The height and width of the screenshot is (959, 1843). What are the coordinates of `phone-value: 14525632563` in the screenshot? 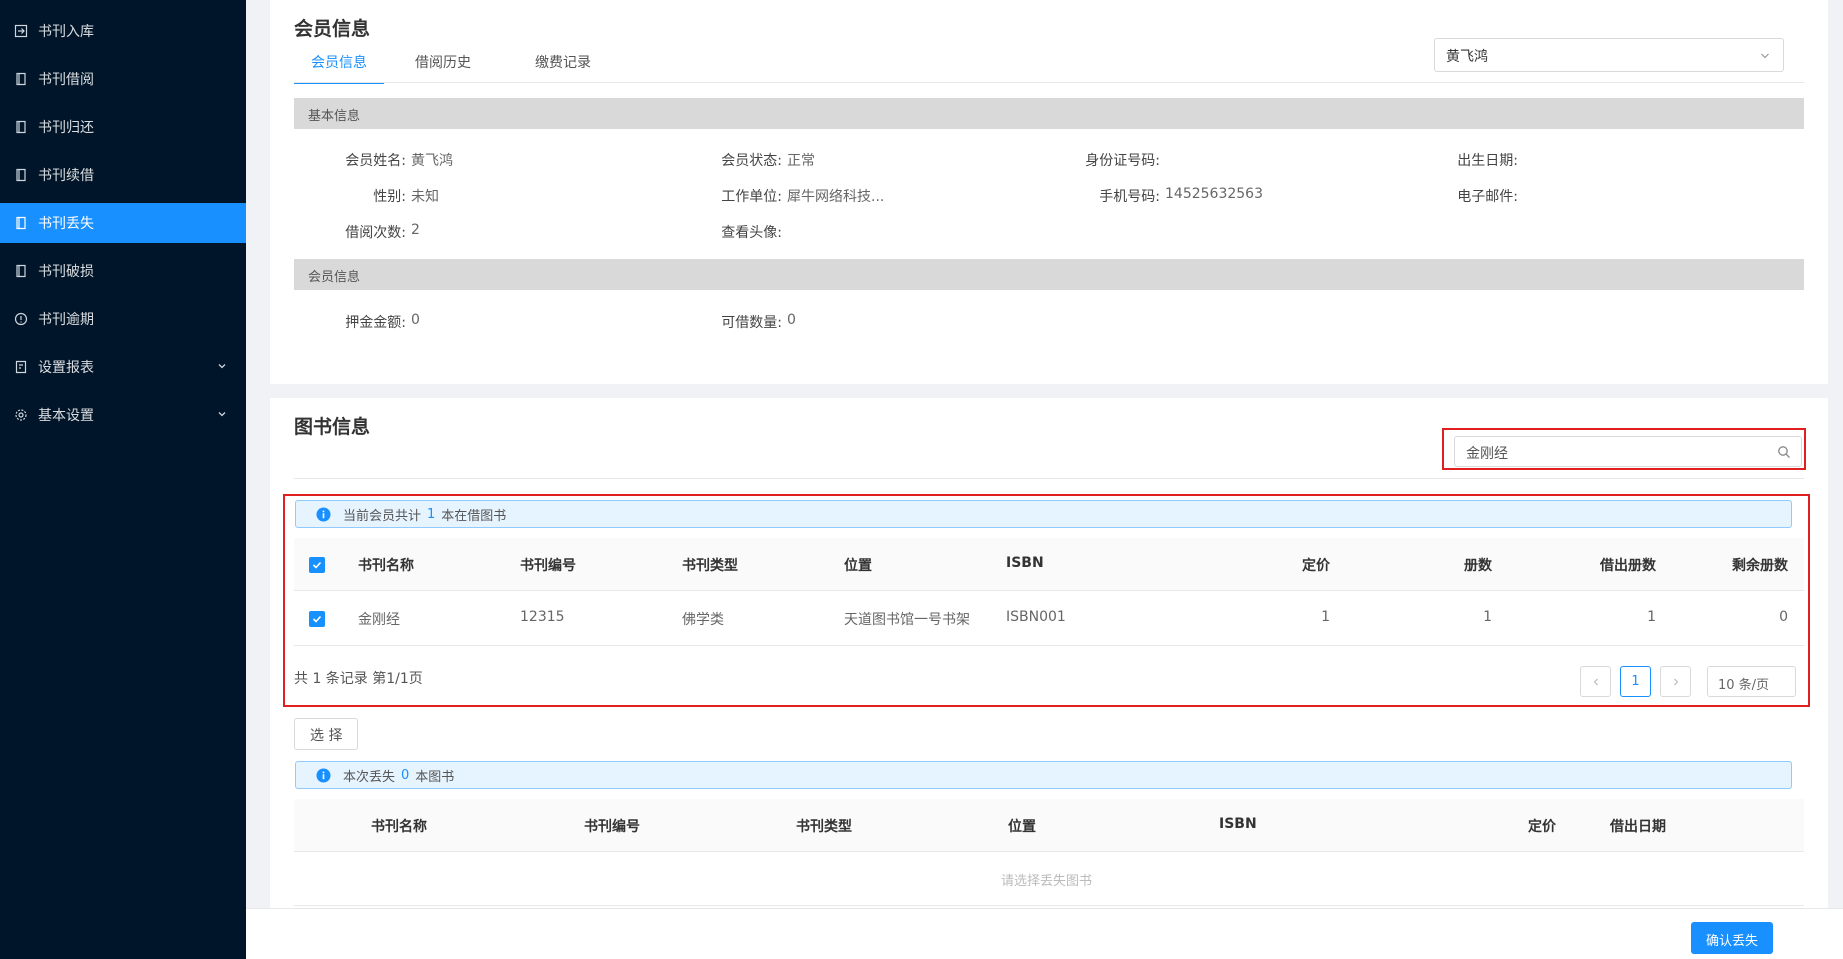 It's located at (1214, 194).